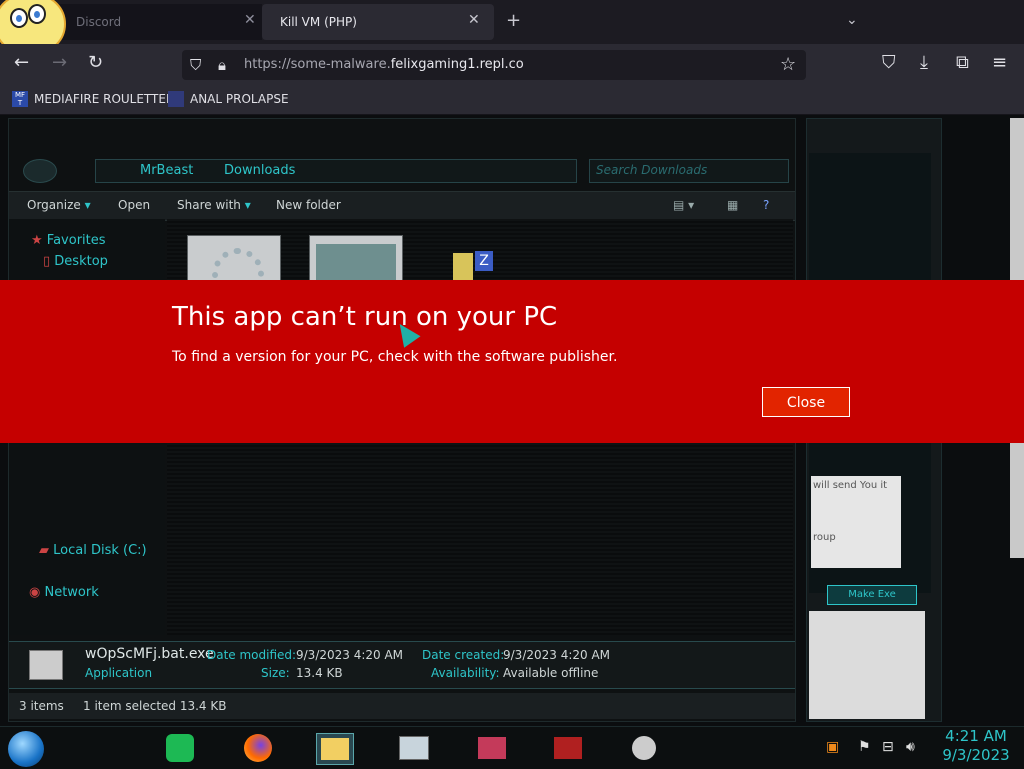  I want to click on reload-icon: ↻, so click(95, 63).